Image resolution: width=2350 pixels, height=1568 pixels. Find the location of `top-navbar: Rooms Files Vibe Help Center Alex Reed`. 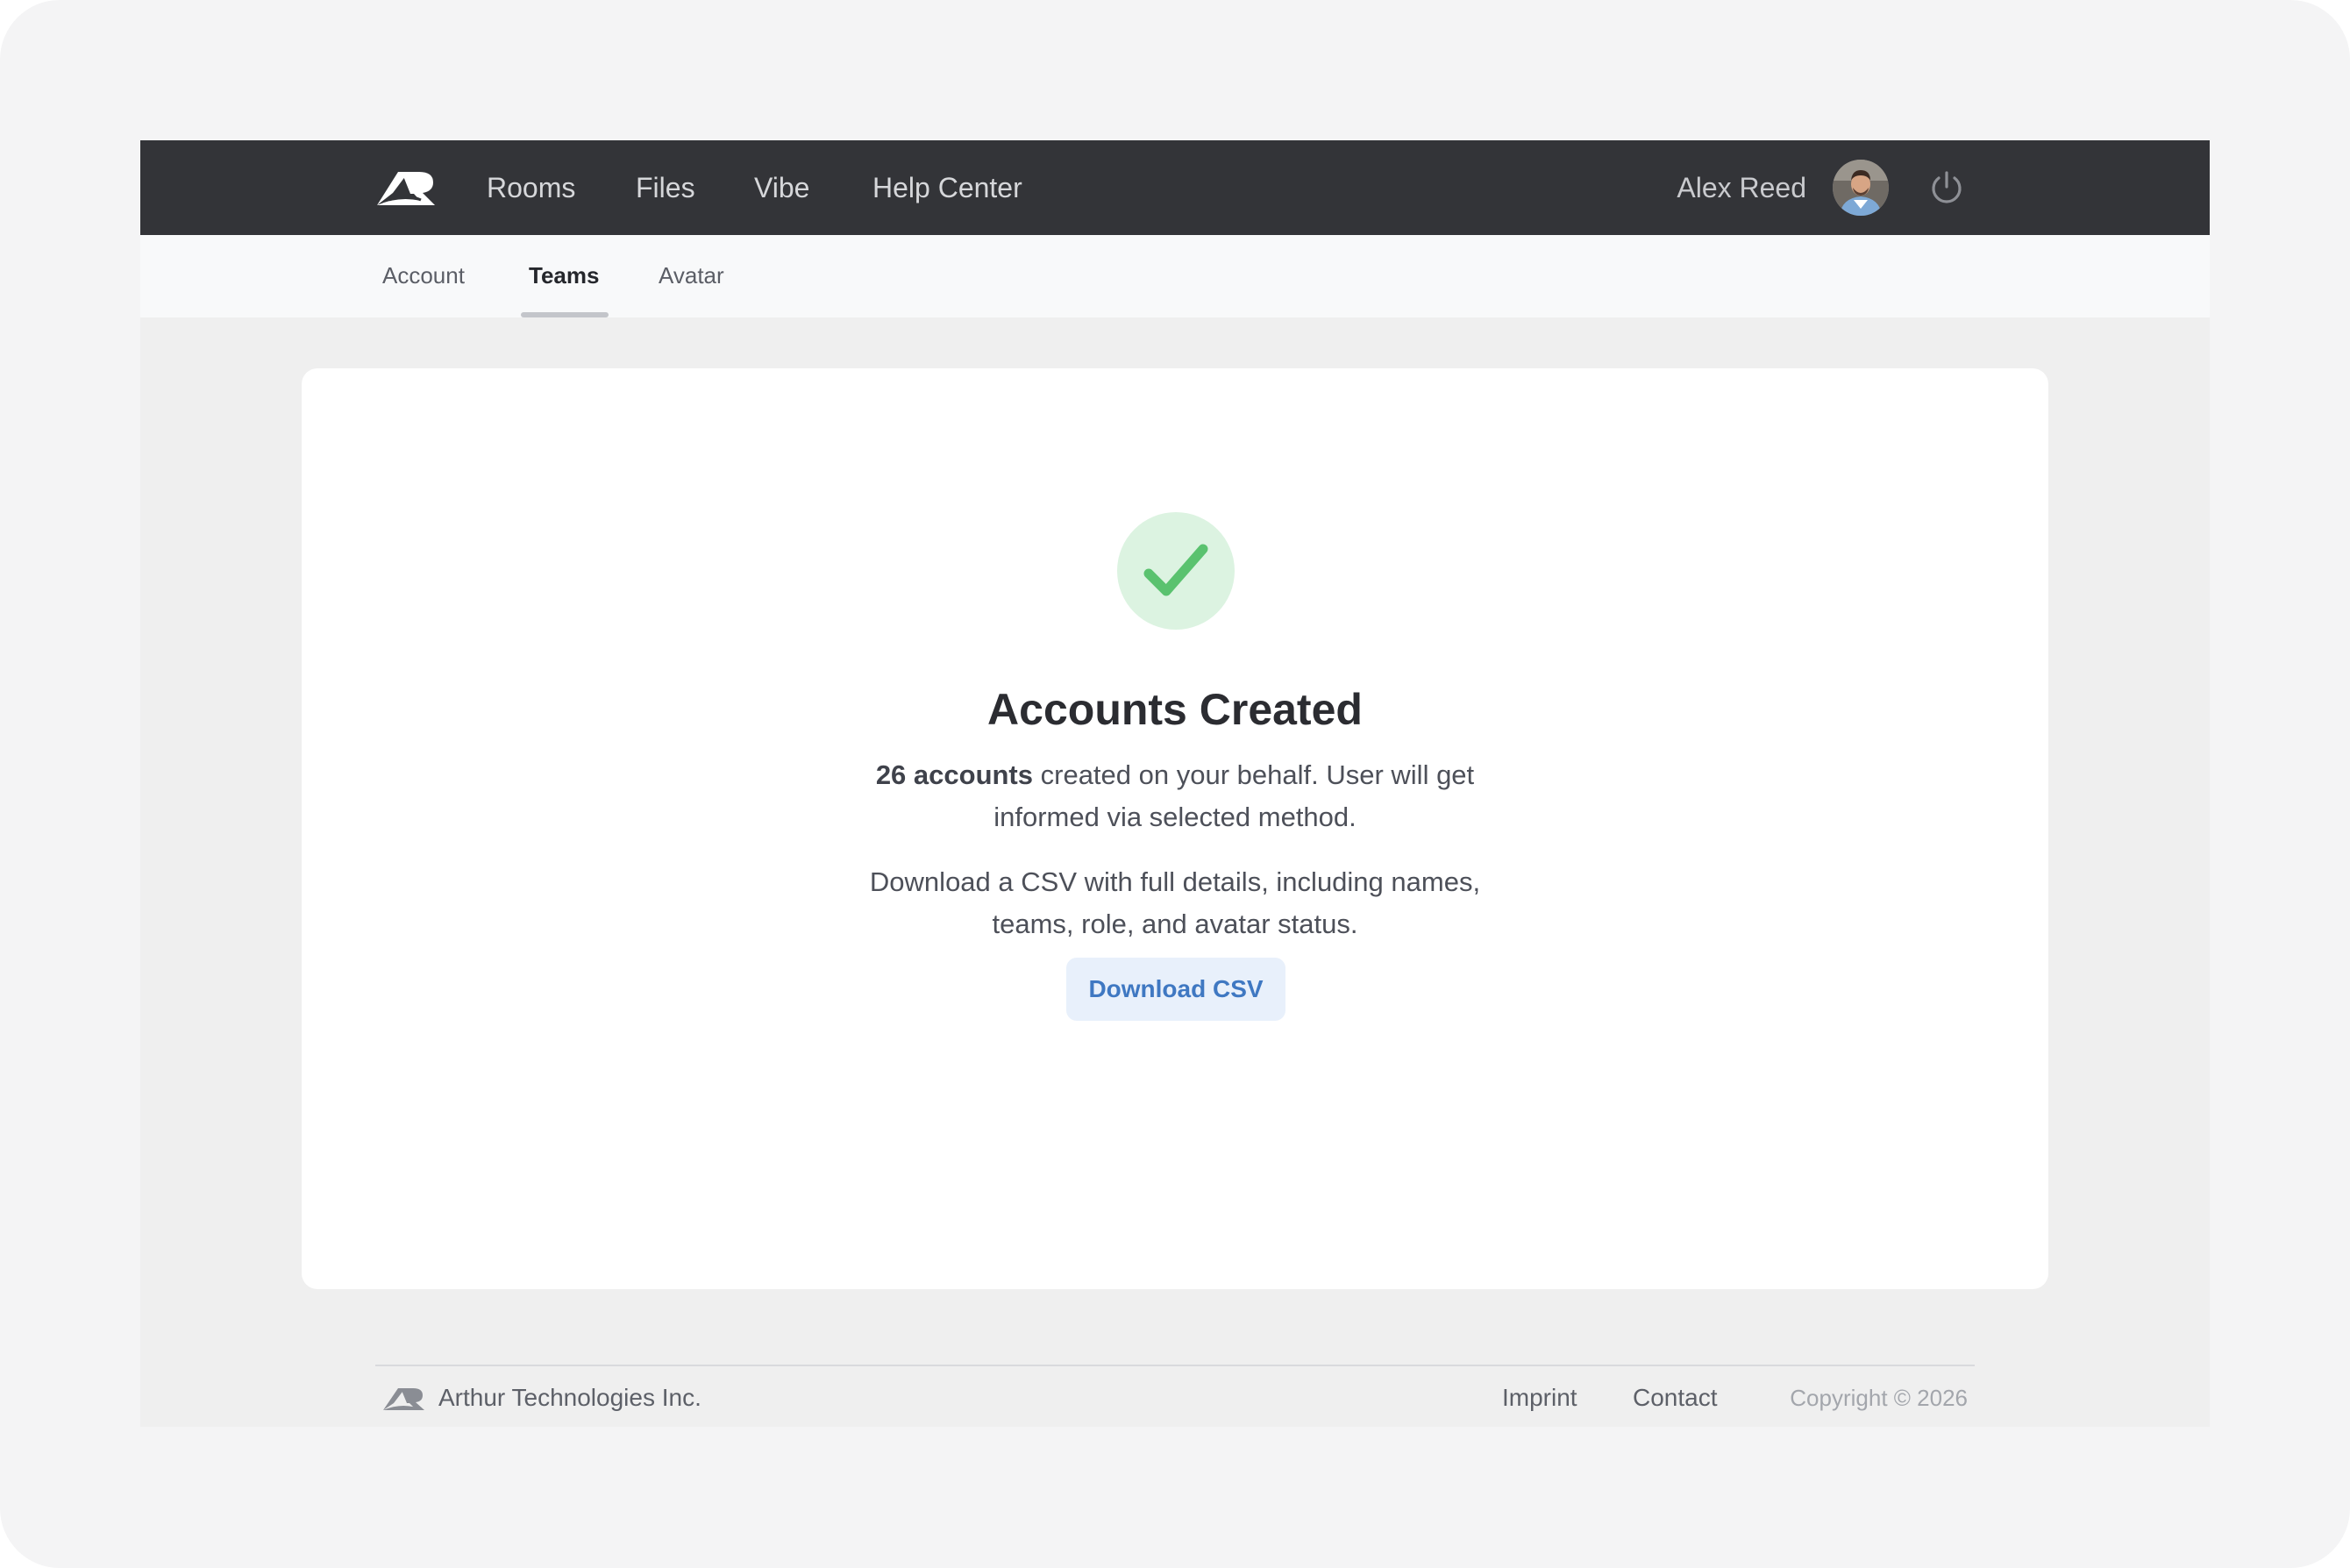

top-navbar: Rooms Files Vibe Help Center Alex Reed is located at coordinates (1175, 187).